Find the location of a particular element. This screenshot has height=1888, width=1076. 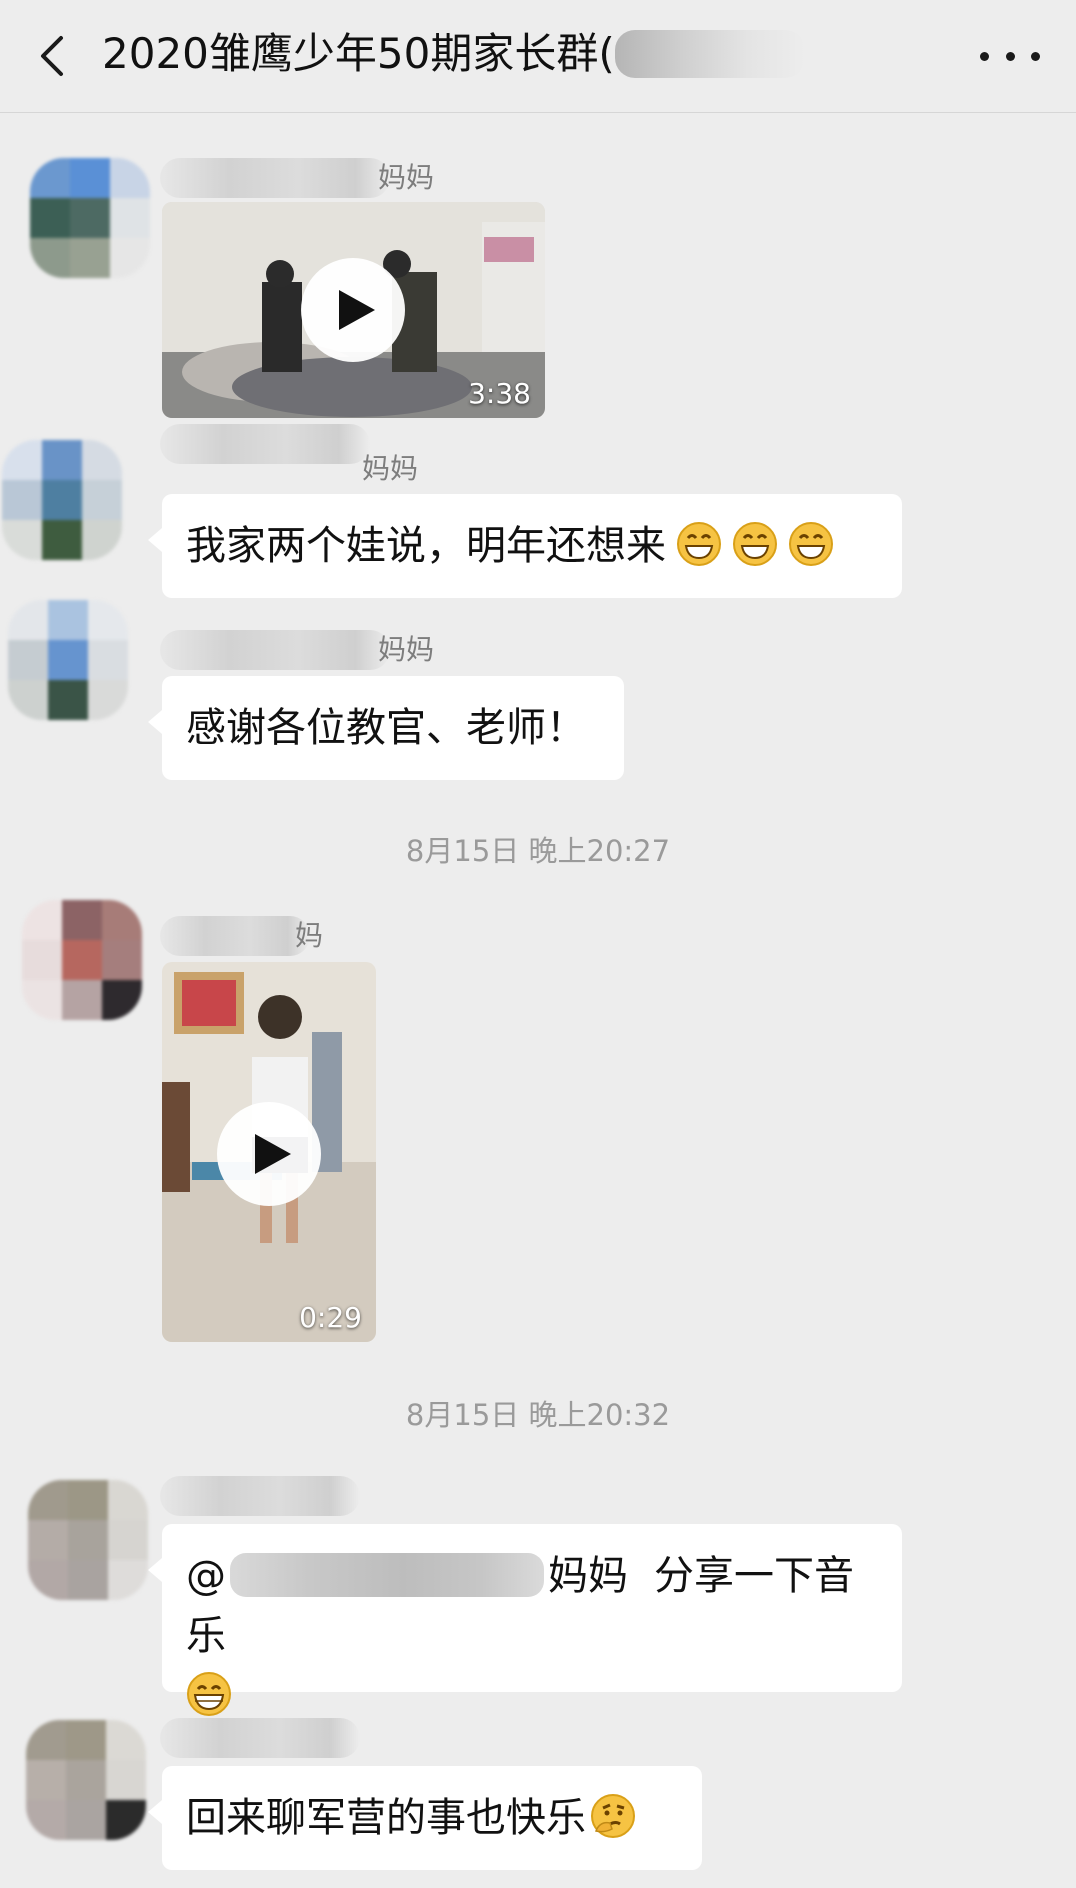

message-timestamp: 8月15日 晚上20:32 is located at coordinates (538, 1415).